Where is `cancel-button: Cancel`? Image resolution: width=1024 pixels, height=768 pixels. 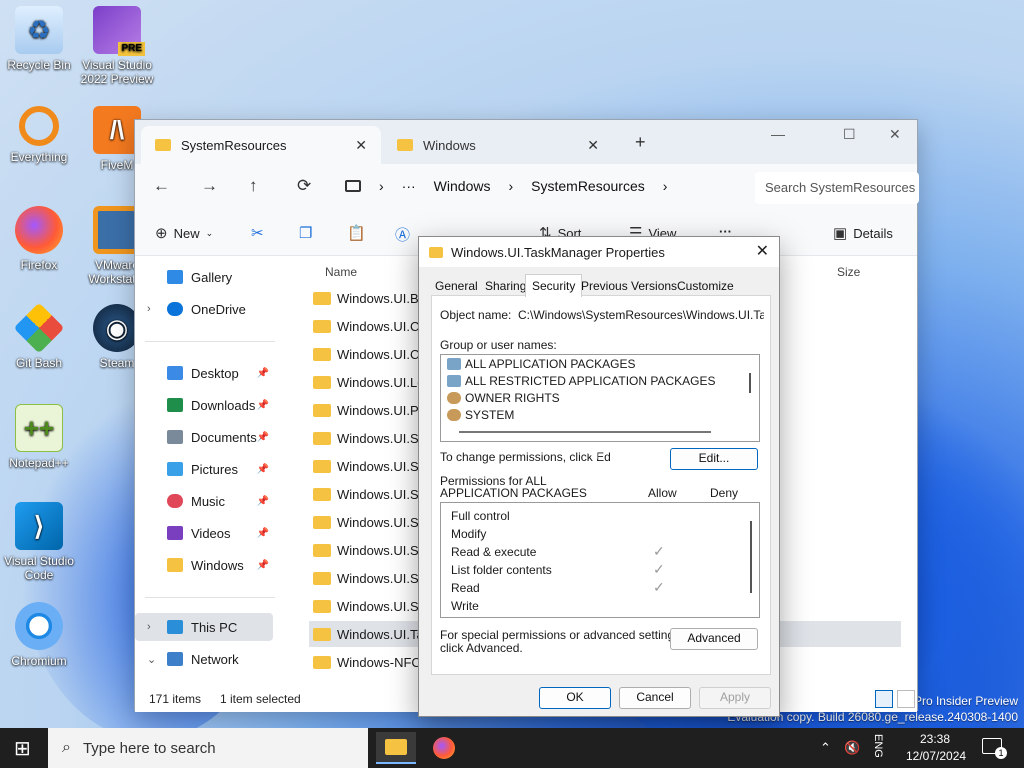 cancel-button: Cancel is located at coordinates (655, 698).